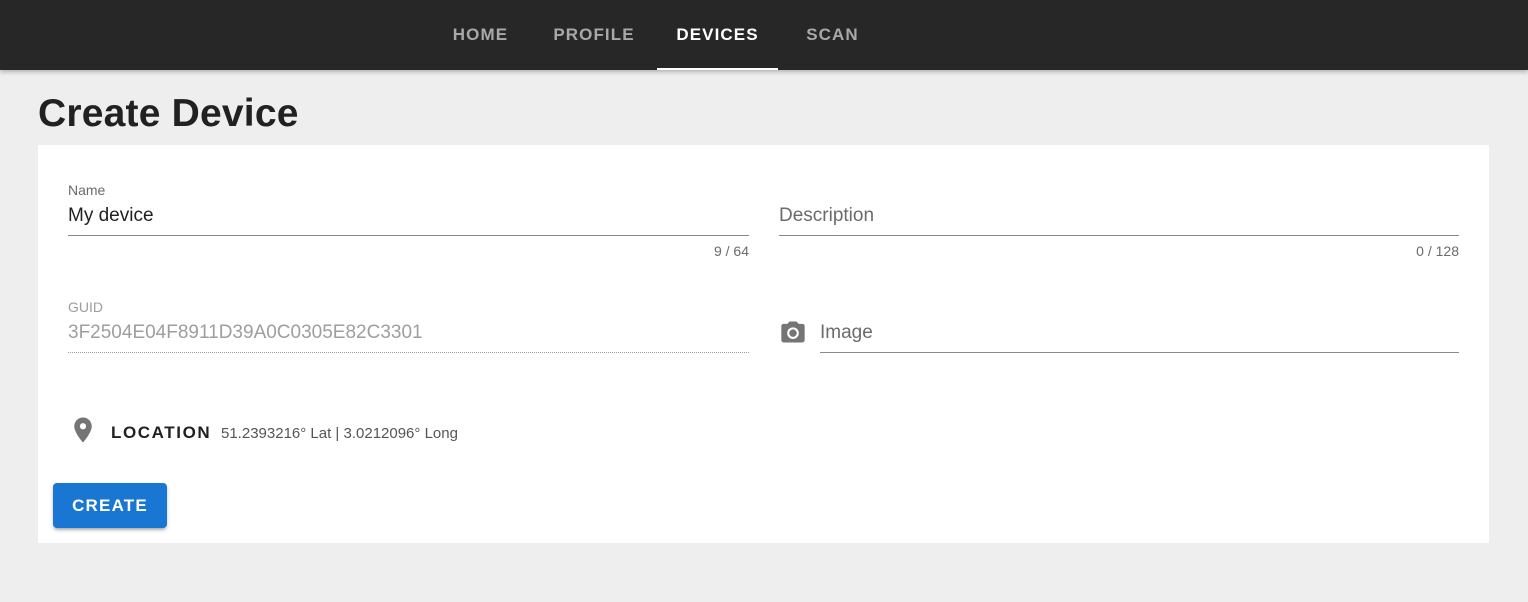  What do you see at coordinates (111, 216) in the screenshot?
I see `name-input: My device` at bounding box center [111, 216].